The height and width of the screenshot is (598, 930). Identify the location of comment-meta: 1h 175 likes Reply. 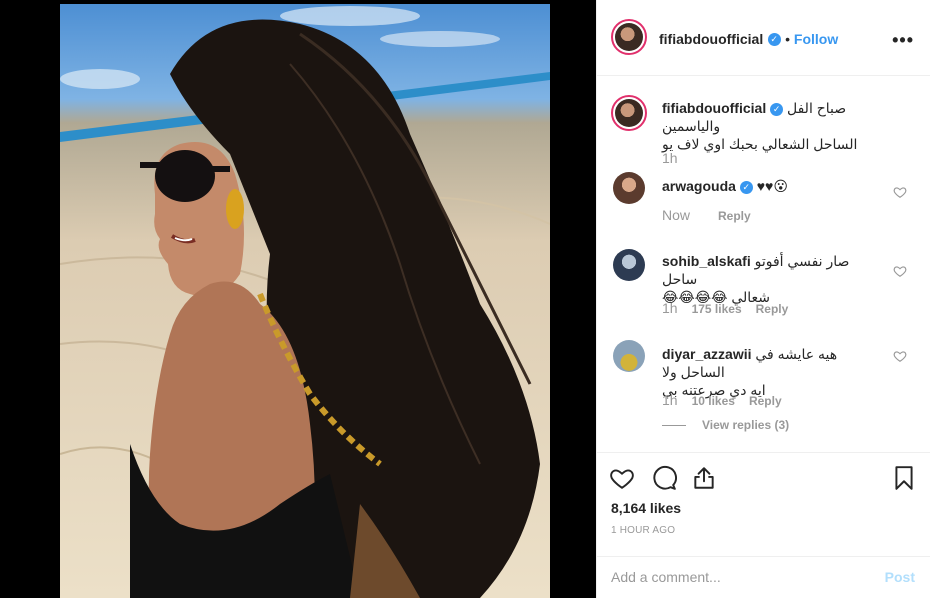
(725, 308).